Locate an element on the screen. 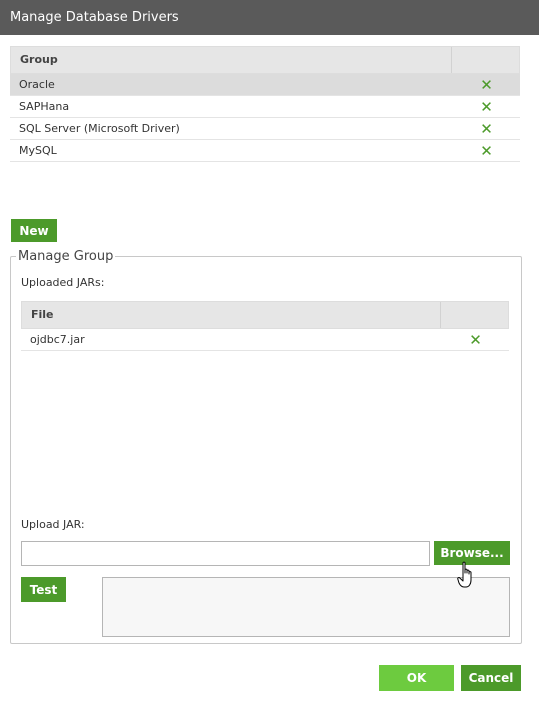 Image resolution: width=539 pixels, height=708 pixels. group-column-header: Group is located at coordinates (231, 60).